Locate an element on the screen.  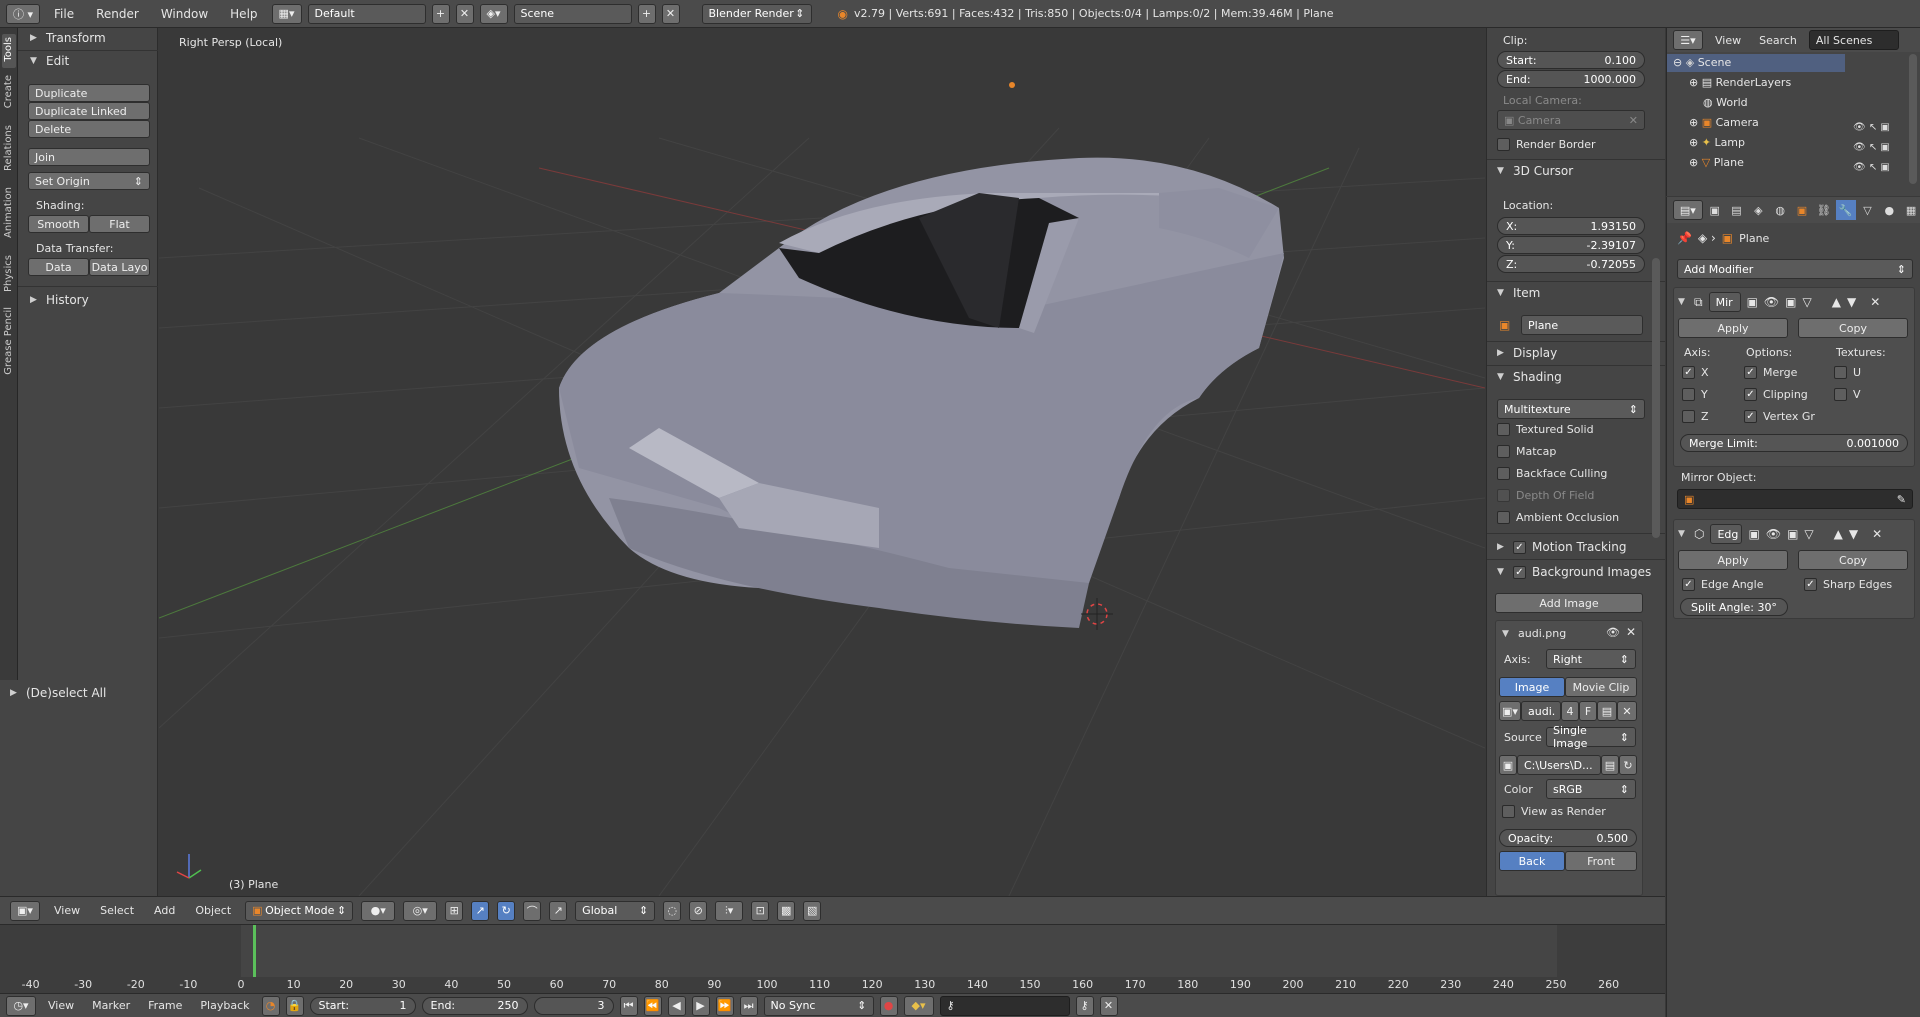
camera-row: ⊕ ▣ Camera is located at coordinates (1724, 122).